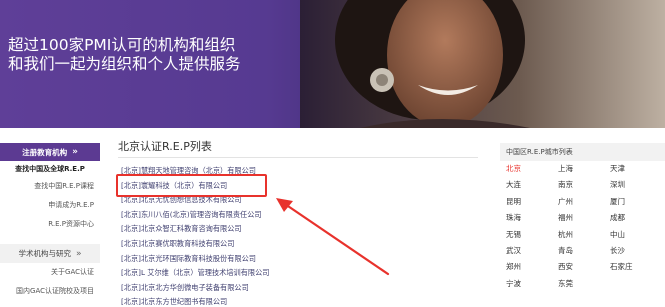 The image size is (665, 307). What do you see at coordinates (50, 291) in the screenshot?
I see `sidebar-item-gac-schools: 国内GAC认证院校及项目` at bounding box center [50, 291].